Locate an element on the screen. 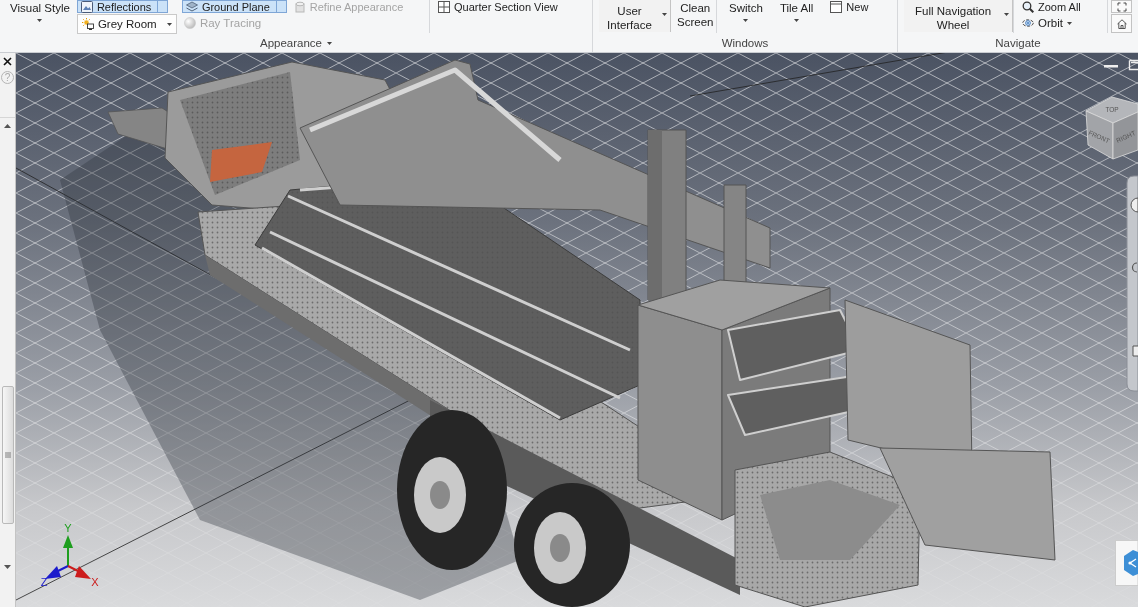 The height and width of the screenshot is (607, 1138). panel-label: Windows is located at coordinates (745, 43).